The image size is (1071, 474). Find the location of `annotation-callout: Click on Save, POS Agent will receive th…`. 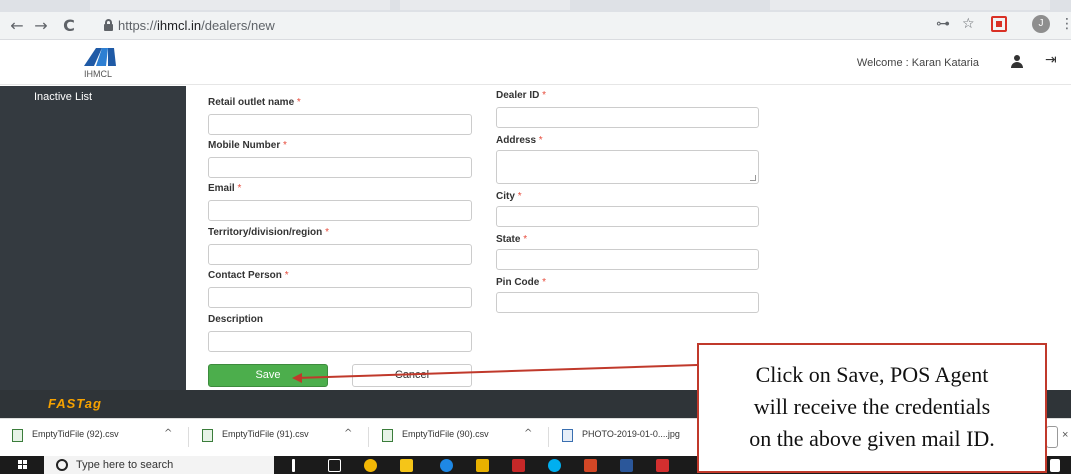

annotation-callout: Click on Save, POS Agent will receive th… is located at coordinates (872, 408).